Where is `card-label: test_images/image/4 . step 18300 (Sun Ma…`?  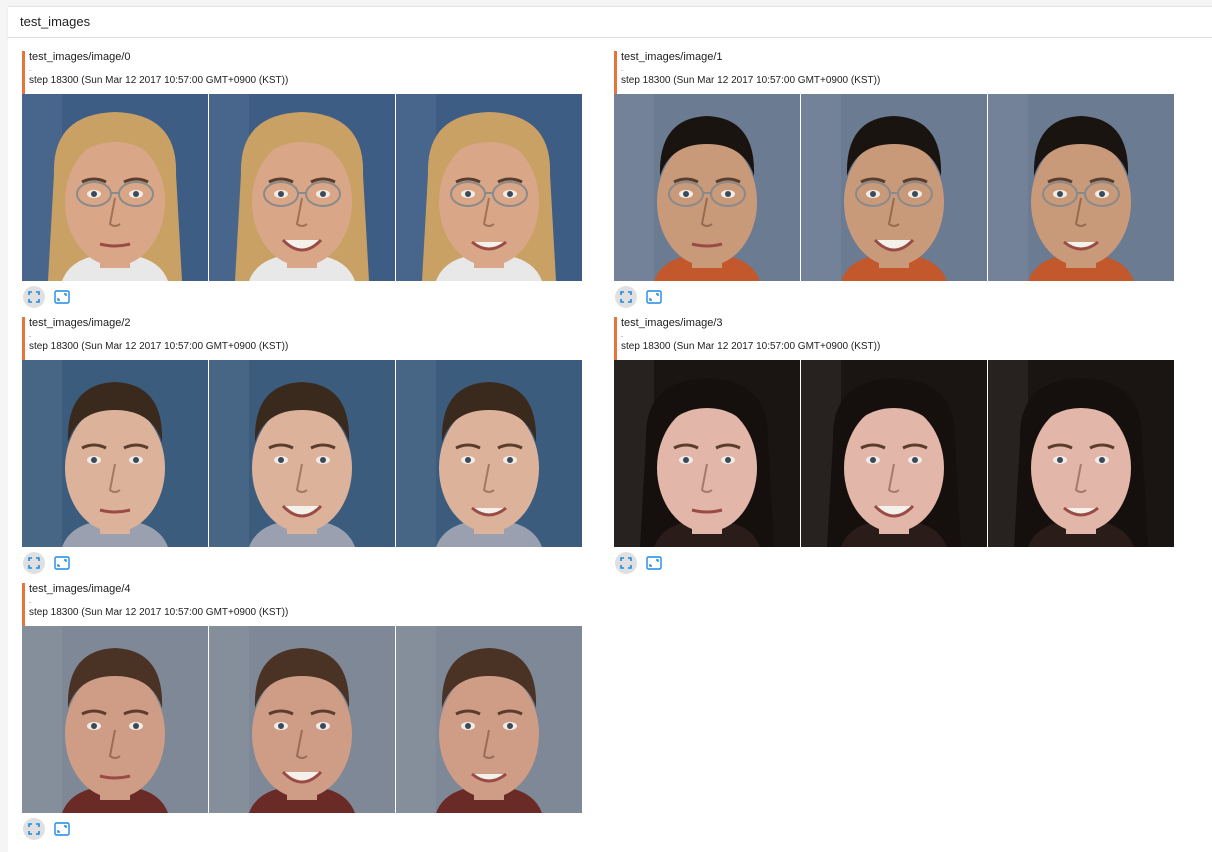 card-label: test_images/image/4 . step 18300 (Sun Ma… is located at coordinates (155, 606).